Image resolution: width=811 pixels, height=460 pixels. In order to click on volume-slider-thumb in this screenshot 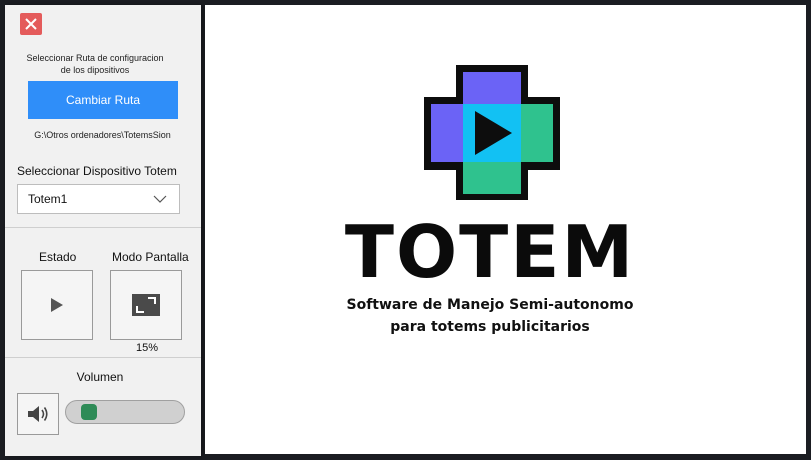, I will do `click(89, 412)`.